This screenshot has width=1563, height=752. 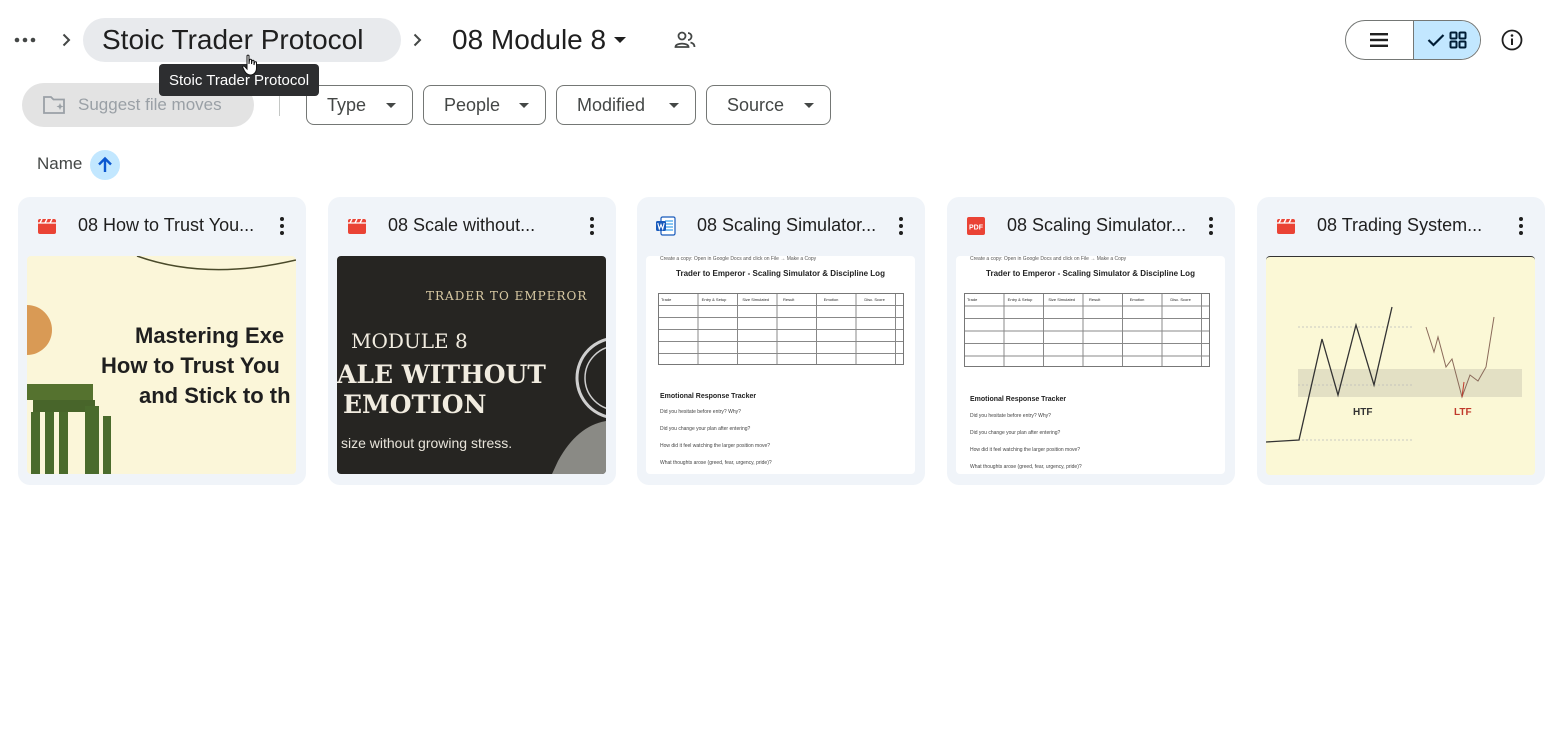 What do you see at coordinates (210, 335) in the screenshot?
I see `thumbnail-text: Mastering Exe` at bounding box center [210, 335].